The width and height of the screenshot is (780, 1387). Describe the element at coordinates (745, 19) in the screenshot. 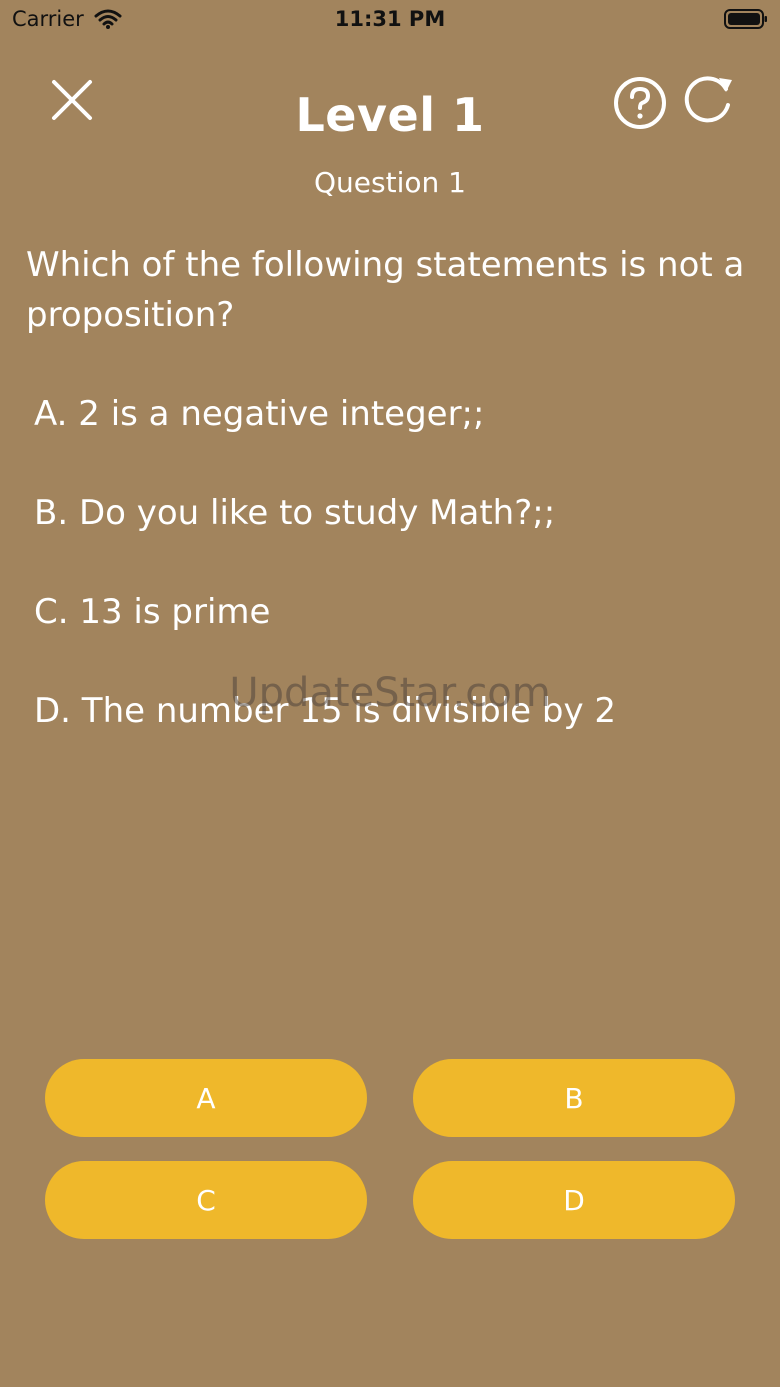

I see `battery-icon` at that location.